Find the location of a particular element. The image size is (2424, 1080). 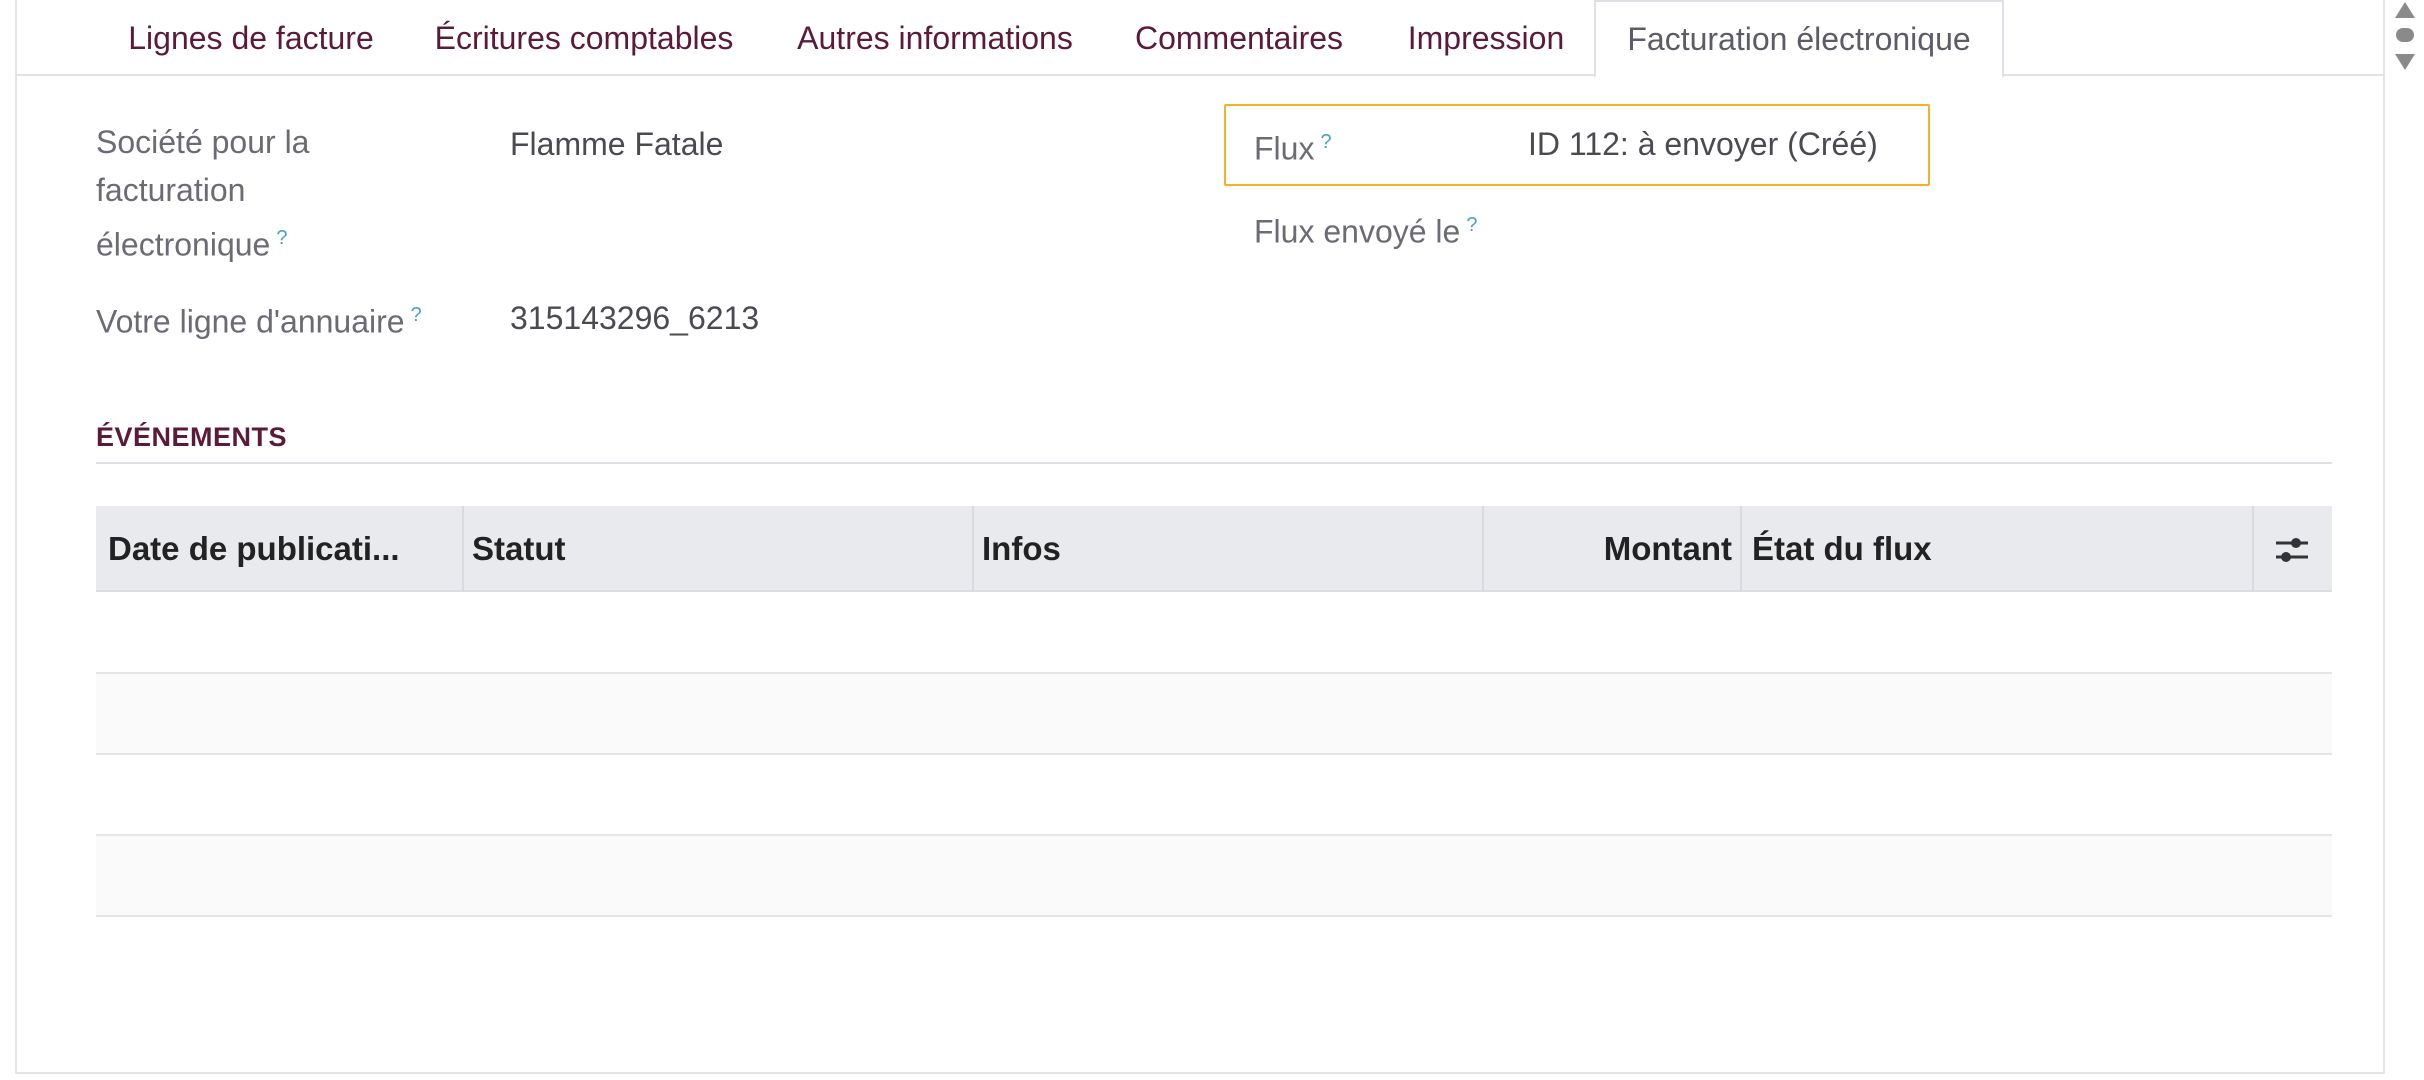

tab-other-info: Autres informations is located at coordinates (935, 38).